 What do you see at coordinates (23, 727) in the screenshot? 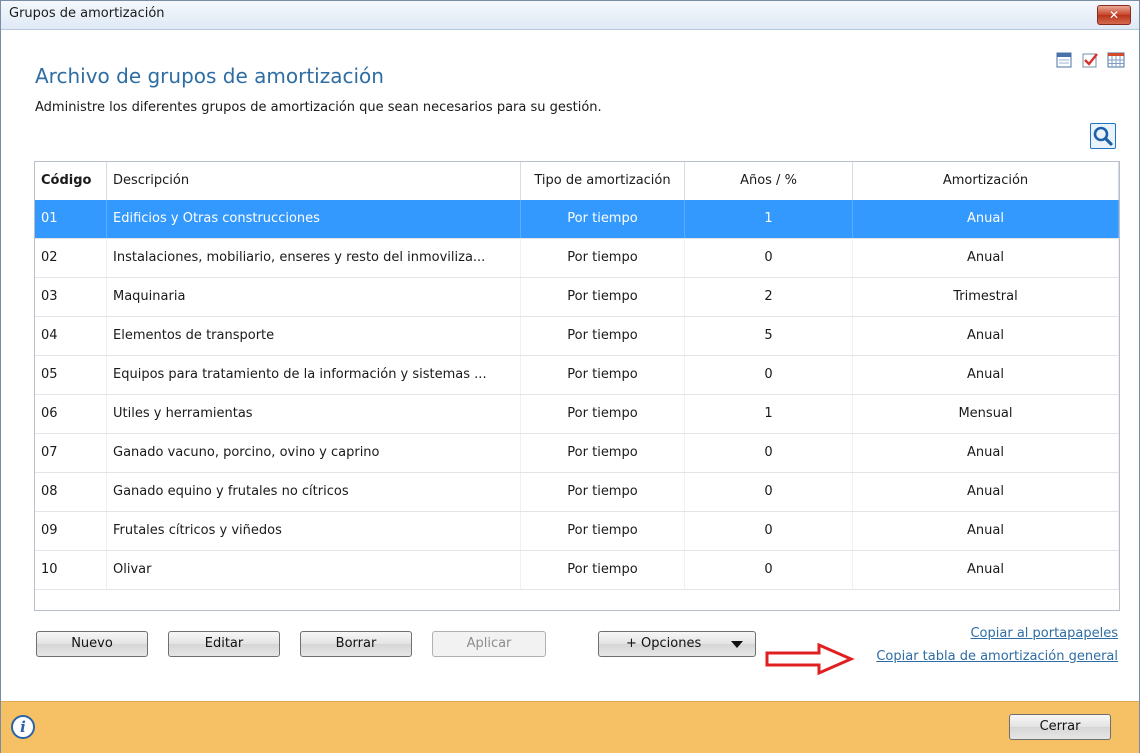
I see `info-icon: i` at bounding box center [23, 727].